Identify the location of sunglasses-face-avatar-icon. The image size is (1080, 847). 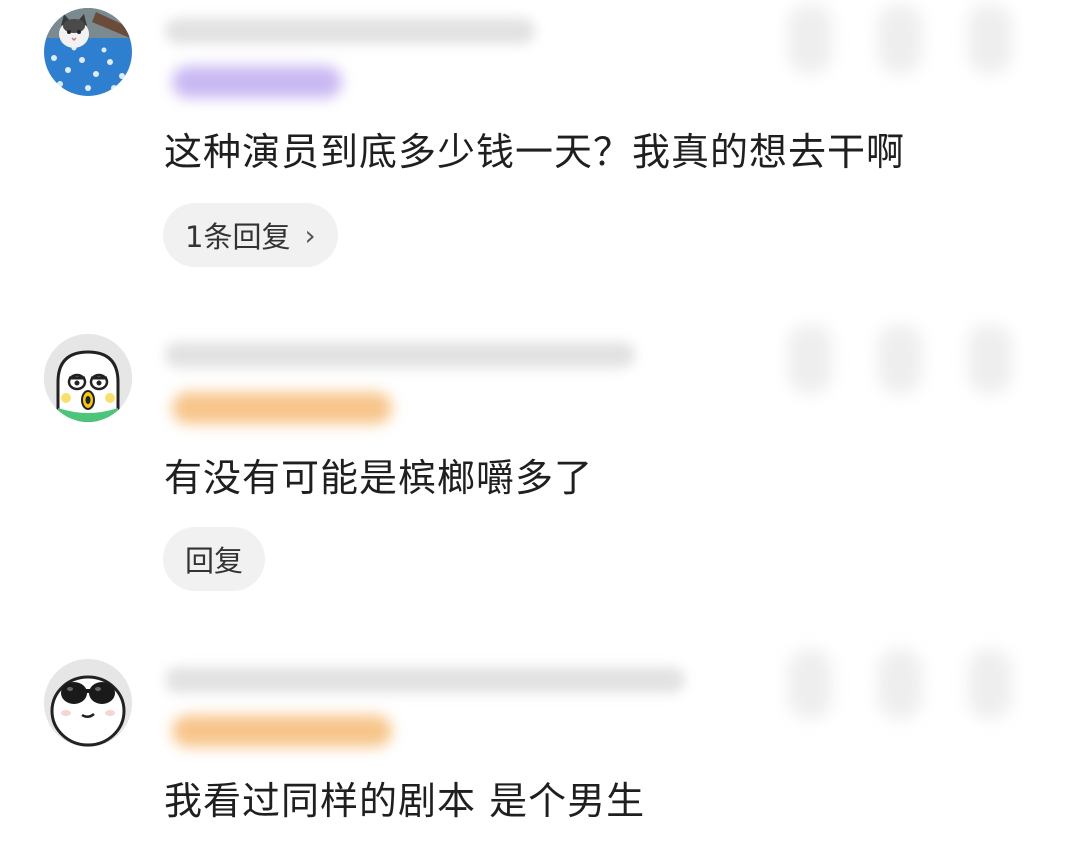
(88, 703).